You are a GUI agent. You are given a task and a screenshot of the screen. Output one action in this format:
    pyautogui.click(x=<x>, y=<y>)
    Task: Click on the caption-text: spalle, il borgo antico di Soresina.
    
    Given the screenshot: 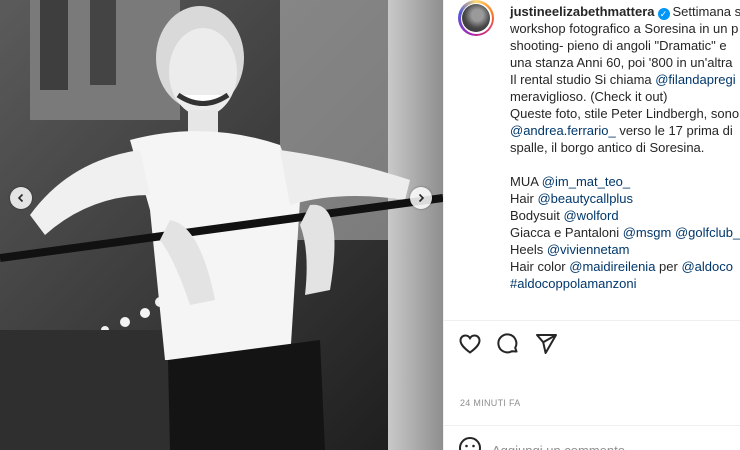 What is the action you would take?
    pyautogui.click(x=607, y=147)
    